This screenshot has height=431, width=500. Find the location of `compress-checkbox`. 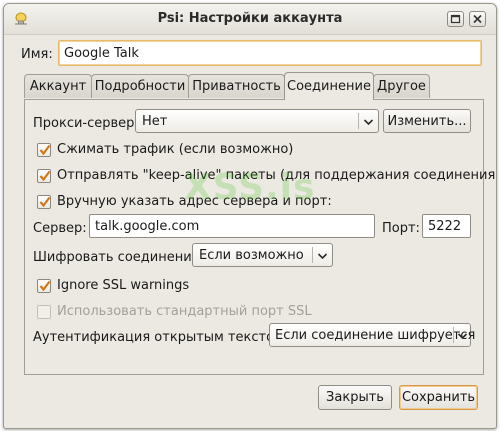

compress-checkbox is located at coordinates (44, 150).